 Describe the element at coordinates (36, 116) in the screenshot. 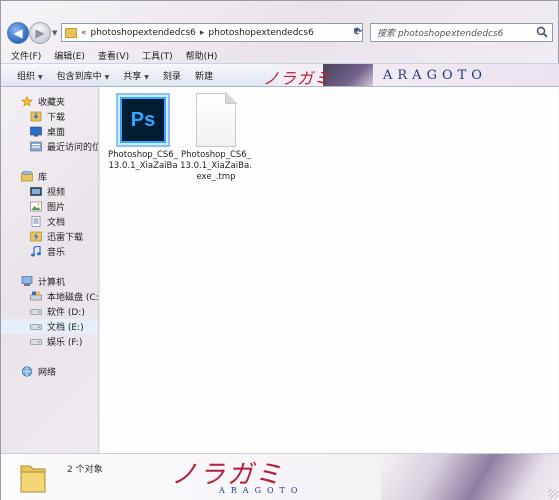

I see `downloads-icon` at that location.